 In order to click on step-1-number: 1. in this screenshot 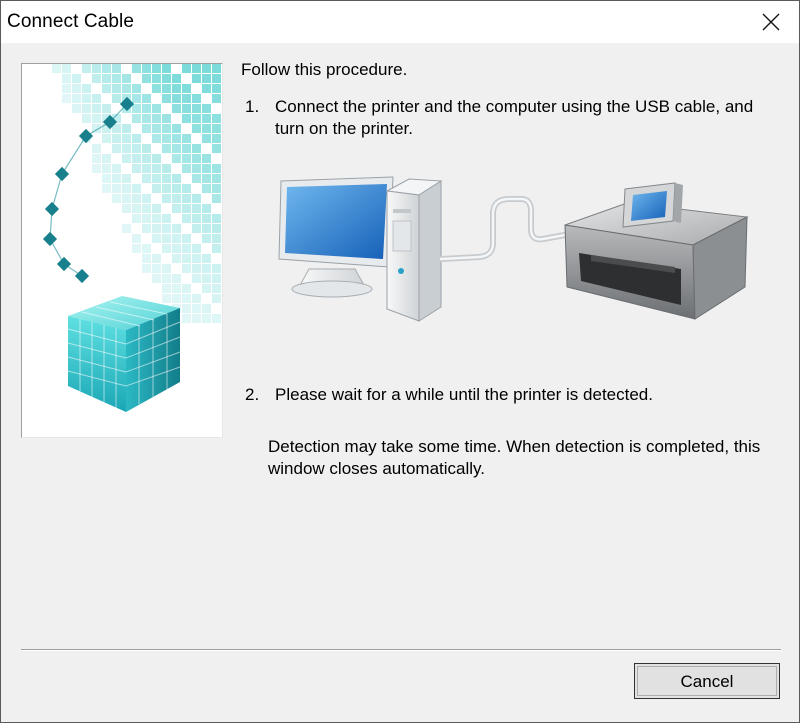, I will do `click(252, 106)`.